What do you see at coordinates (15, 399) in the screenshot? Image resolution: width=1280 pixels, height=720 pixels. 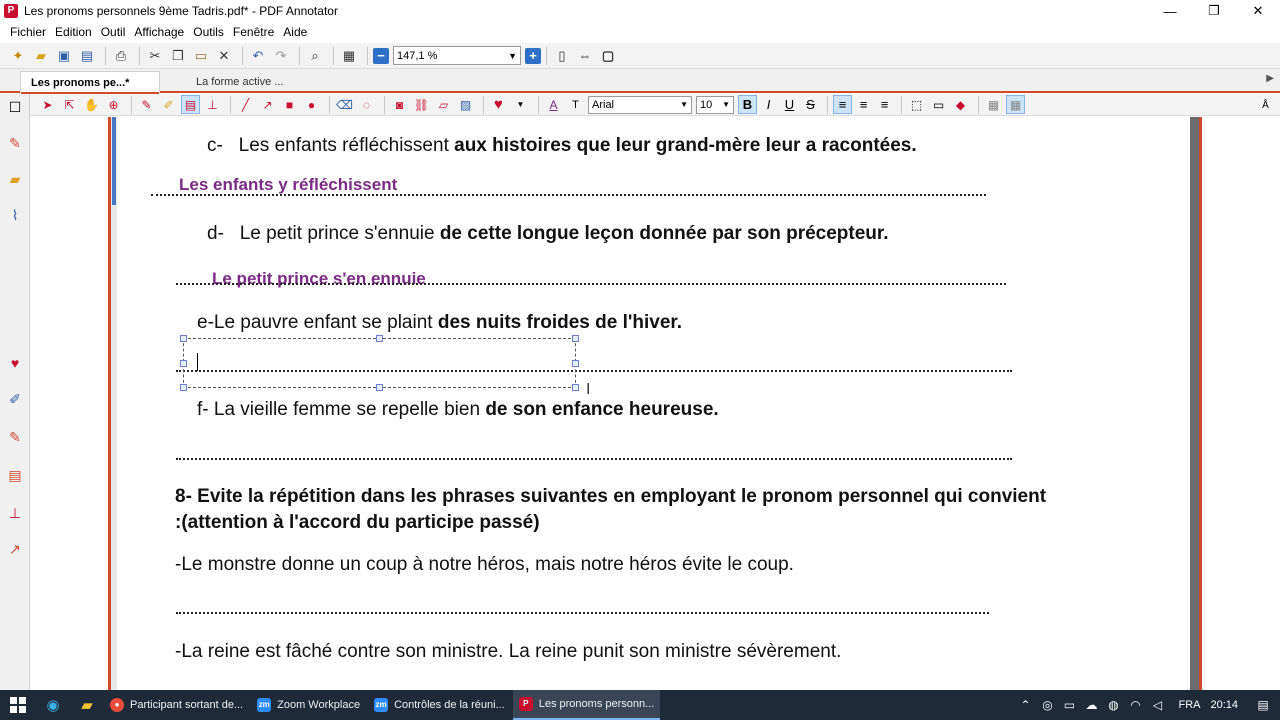 I see `highlighter-icon: ✐` at bounding box center [15, 399].